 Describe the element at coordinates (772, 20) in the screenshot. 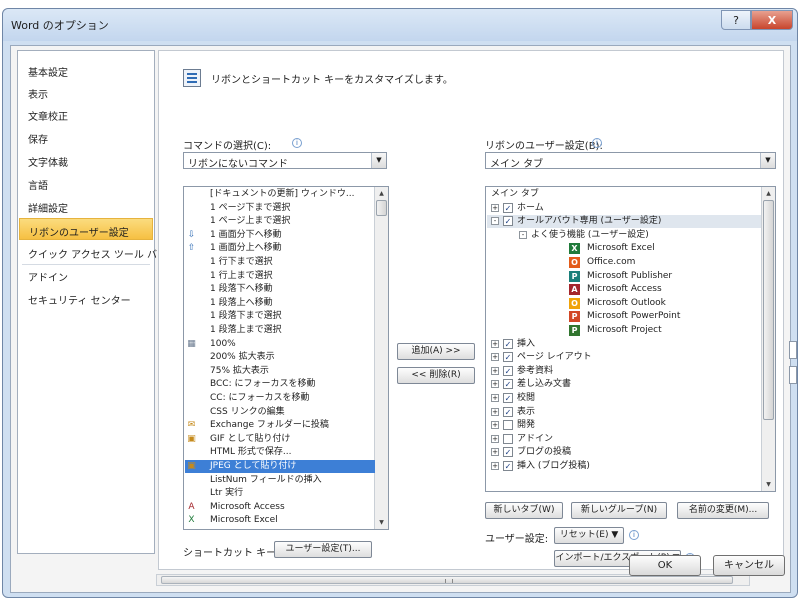

I see `close-button: X` at that location.